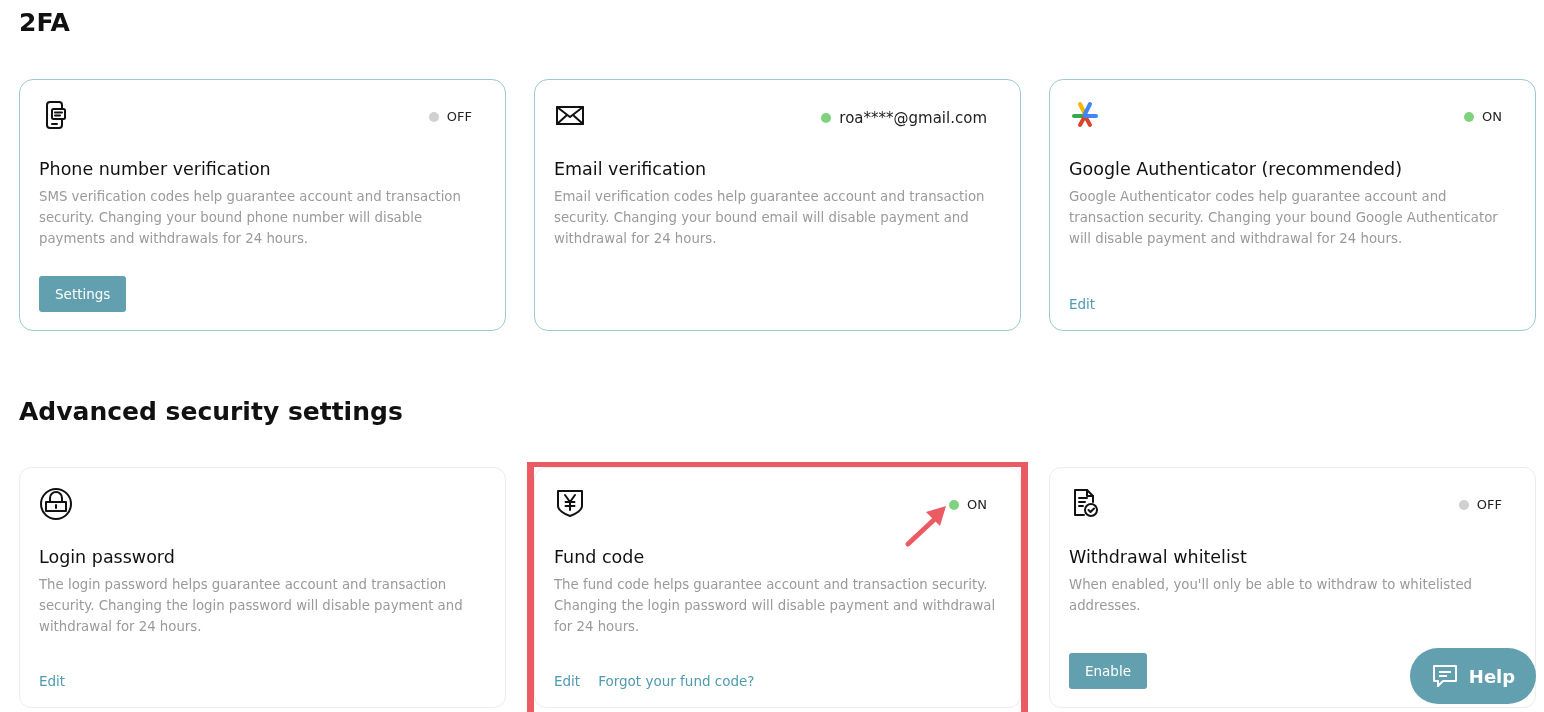 The width and height of the screenshot is (1544, 712). What do you see at coordinates (676, 681) in the screenshot?
I see `action-link: Forgot your fund code?` at bounding box center [676, 681].